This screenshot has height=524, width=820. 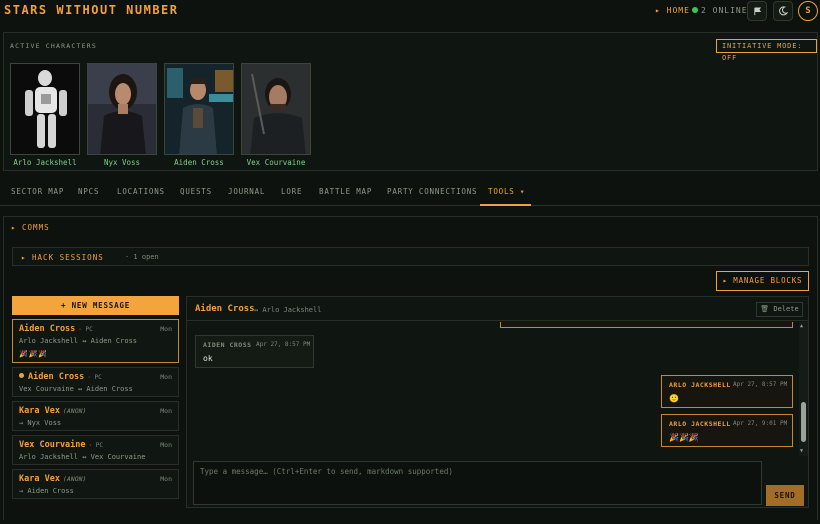 I want to click on home-link: ▸ HOME, so click(x=672, y=10).